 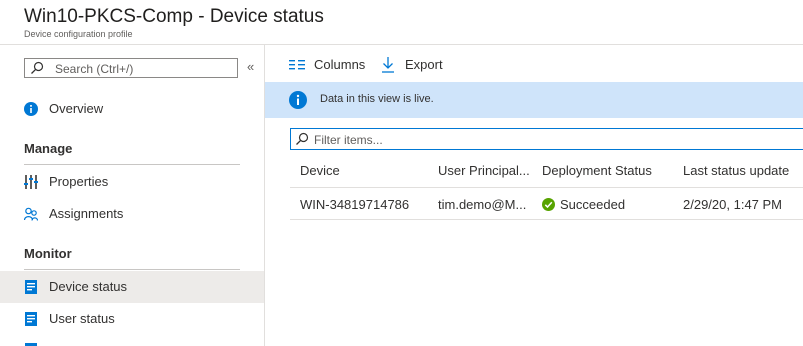 What do you see at coordinates (733, 204) in the screenshot?
I see `cell-last-status-update: 2/29/20, 1:47 PM` at bounding box center [733, 204].